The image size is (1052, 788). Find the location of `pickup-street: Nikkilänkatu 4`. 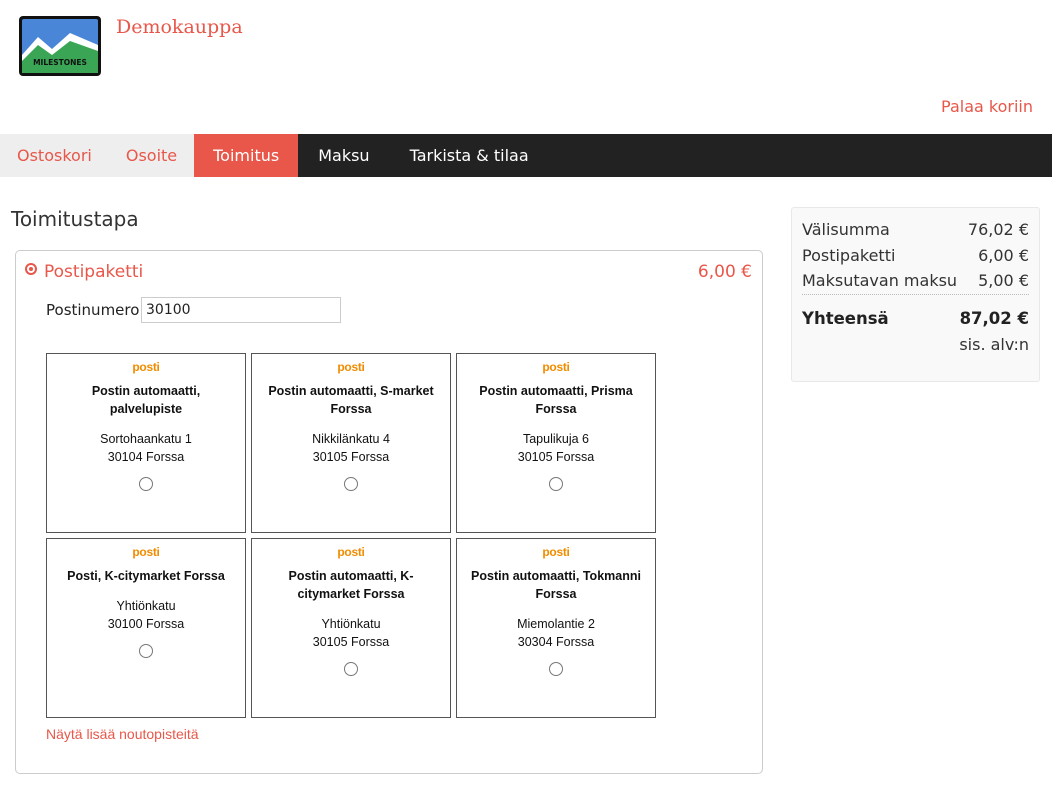

pickup-street: Nikkilänkatu 4 is located at coordinates (351, 439).